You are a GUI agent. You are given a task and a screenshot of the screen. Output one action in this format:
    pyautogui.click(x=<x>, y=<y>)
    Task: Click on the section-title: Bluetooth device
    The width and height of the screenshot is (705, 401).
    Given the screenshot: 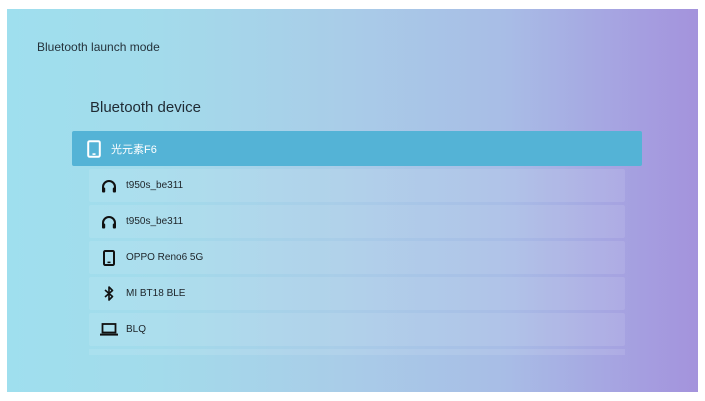 What is the action you would take?
    pyautogui.click(x=145, y=107)
    